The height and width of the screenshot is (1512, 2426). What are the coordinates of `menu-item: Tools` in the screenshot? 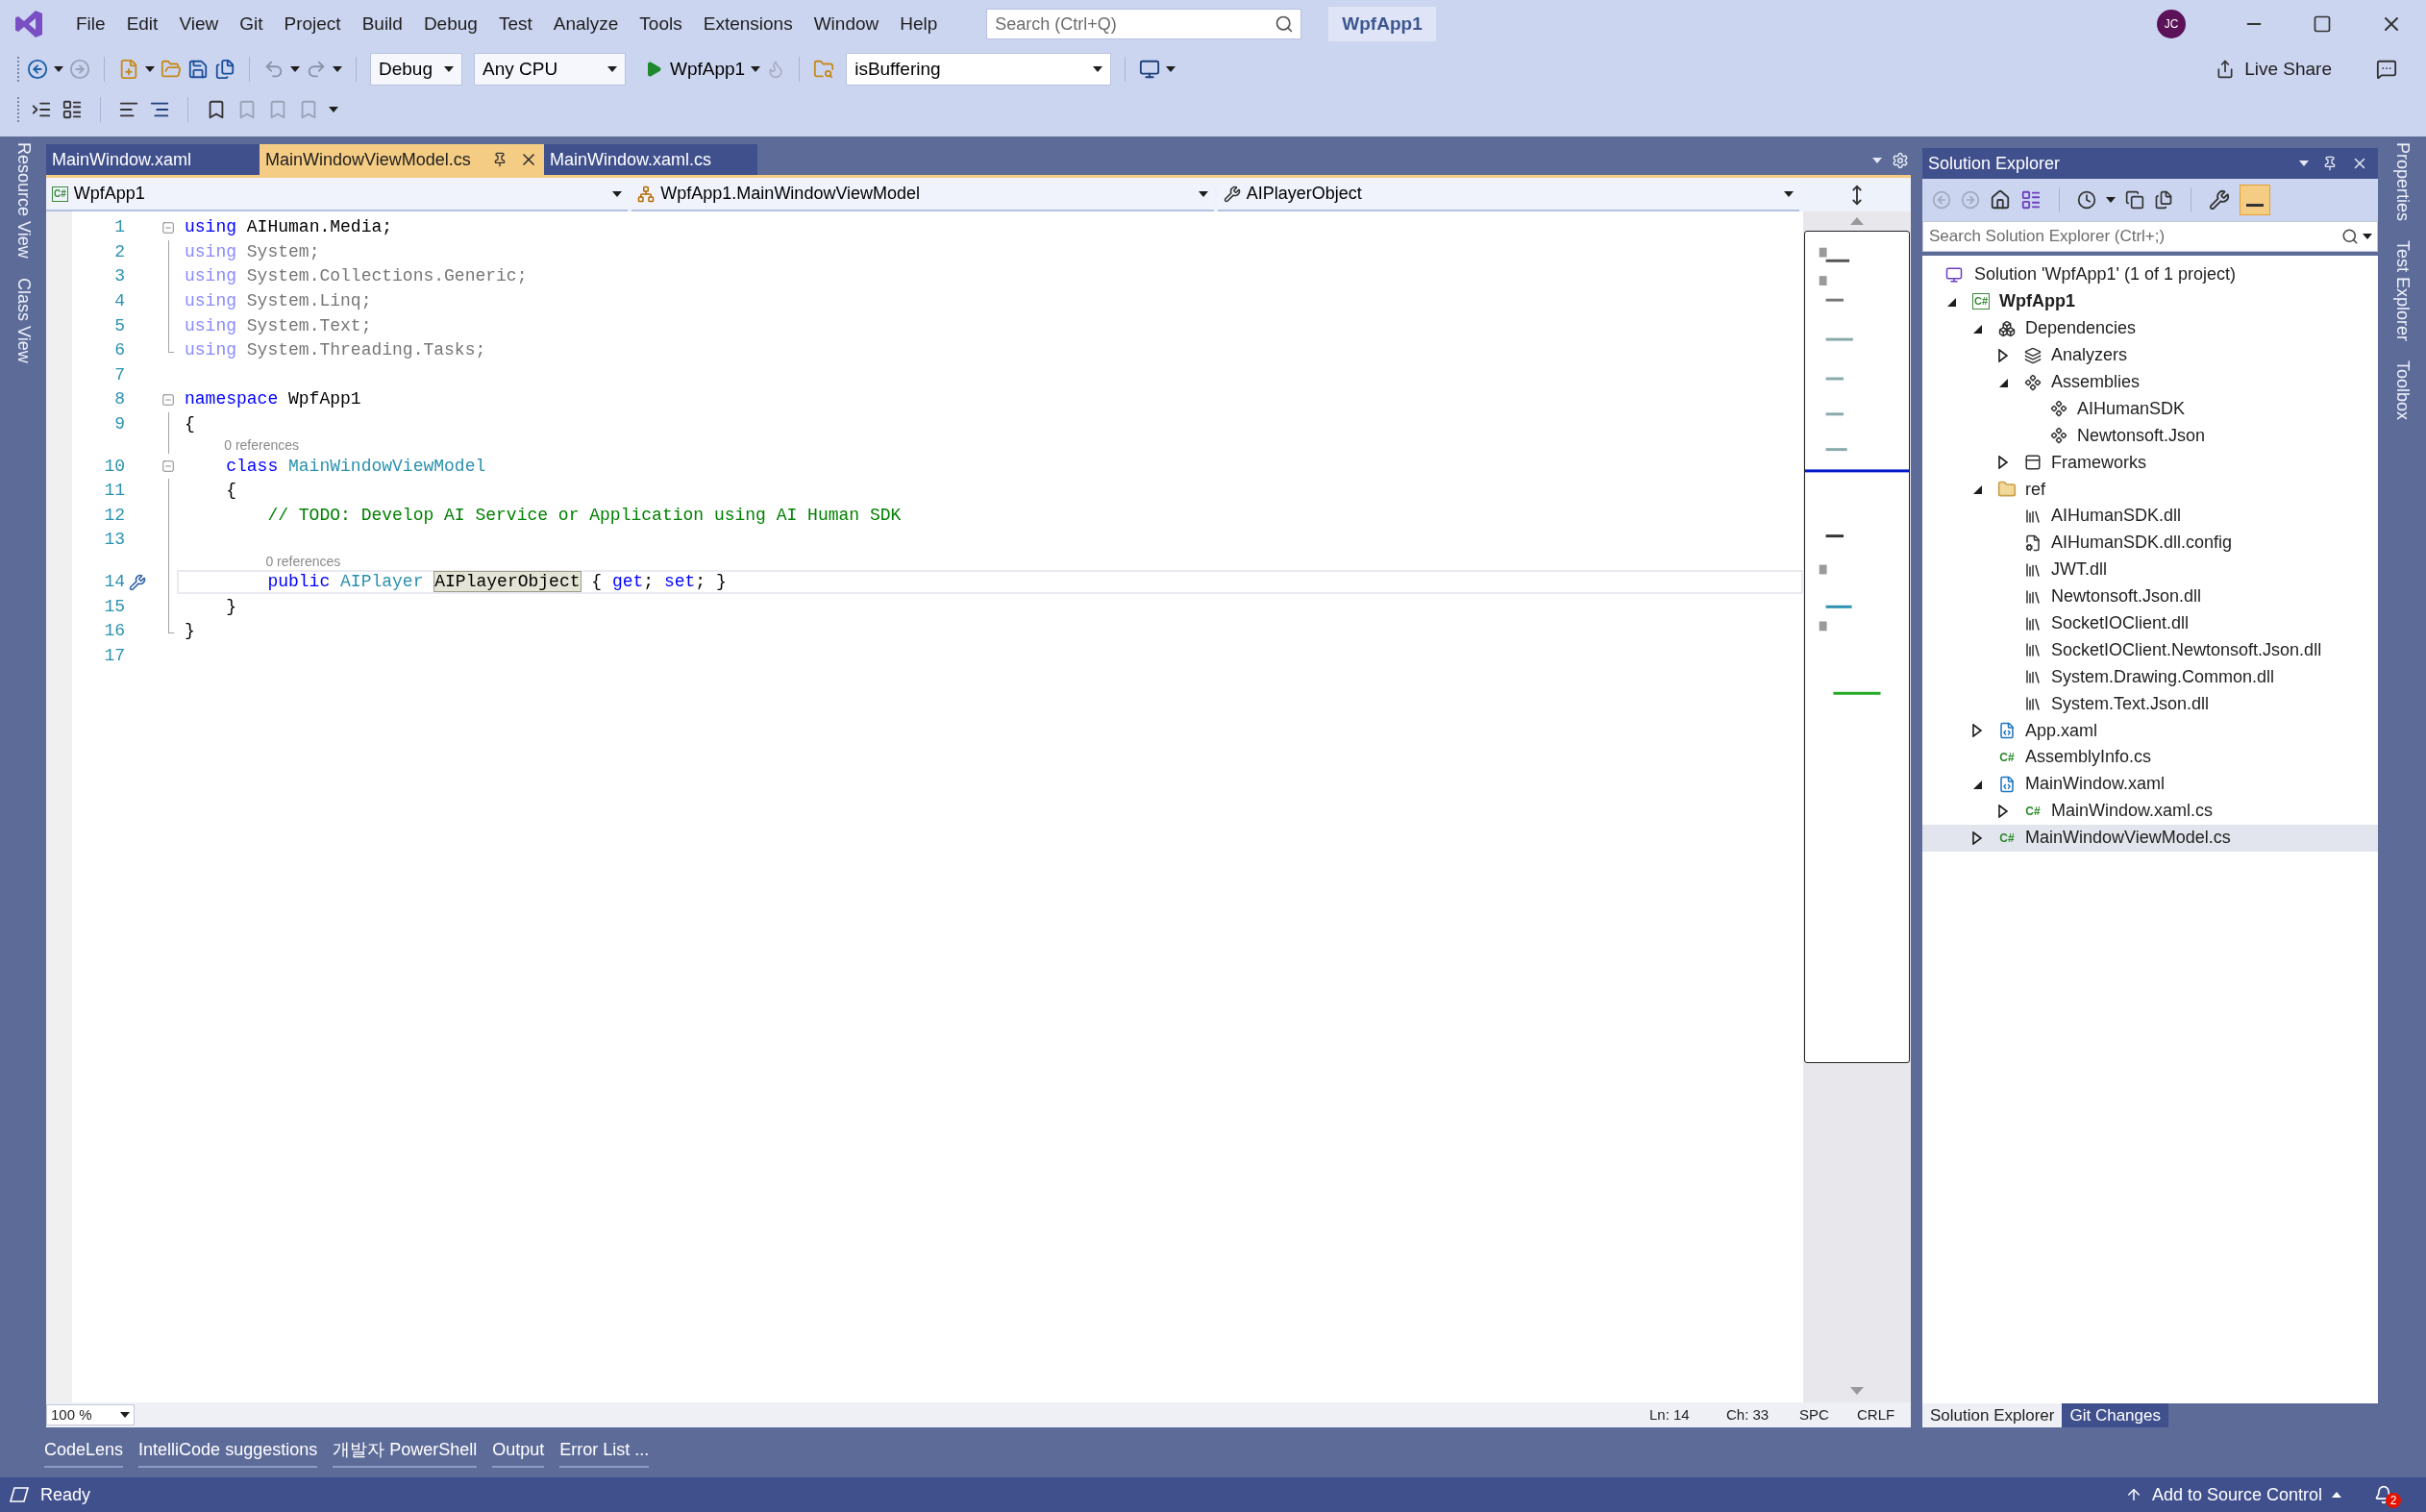 It's located at (661, 24).